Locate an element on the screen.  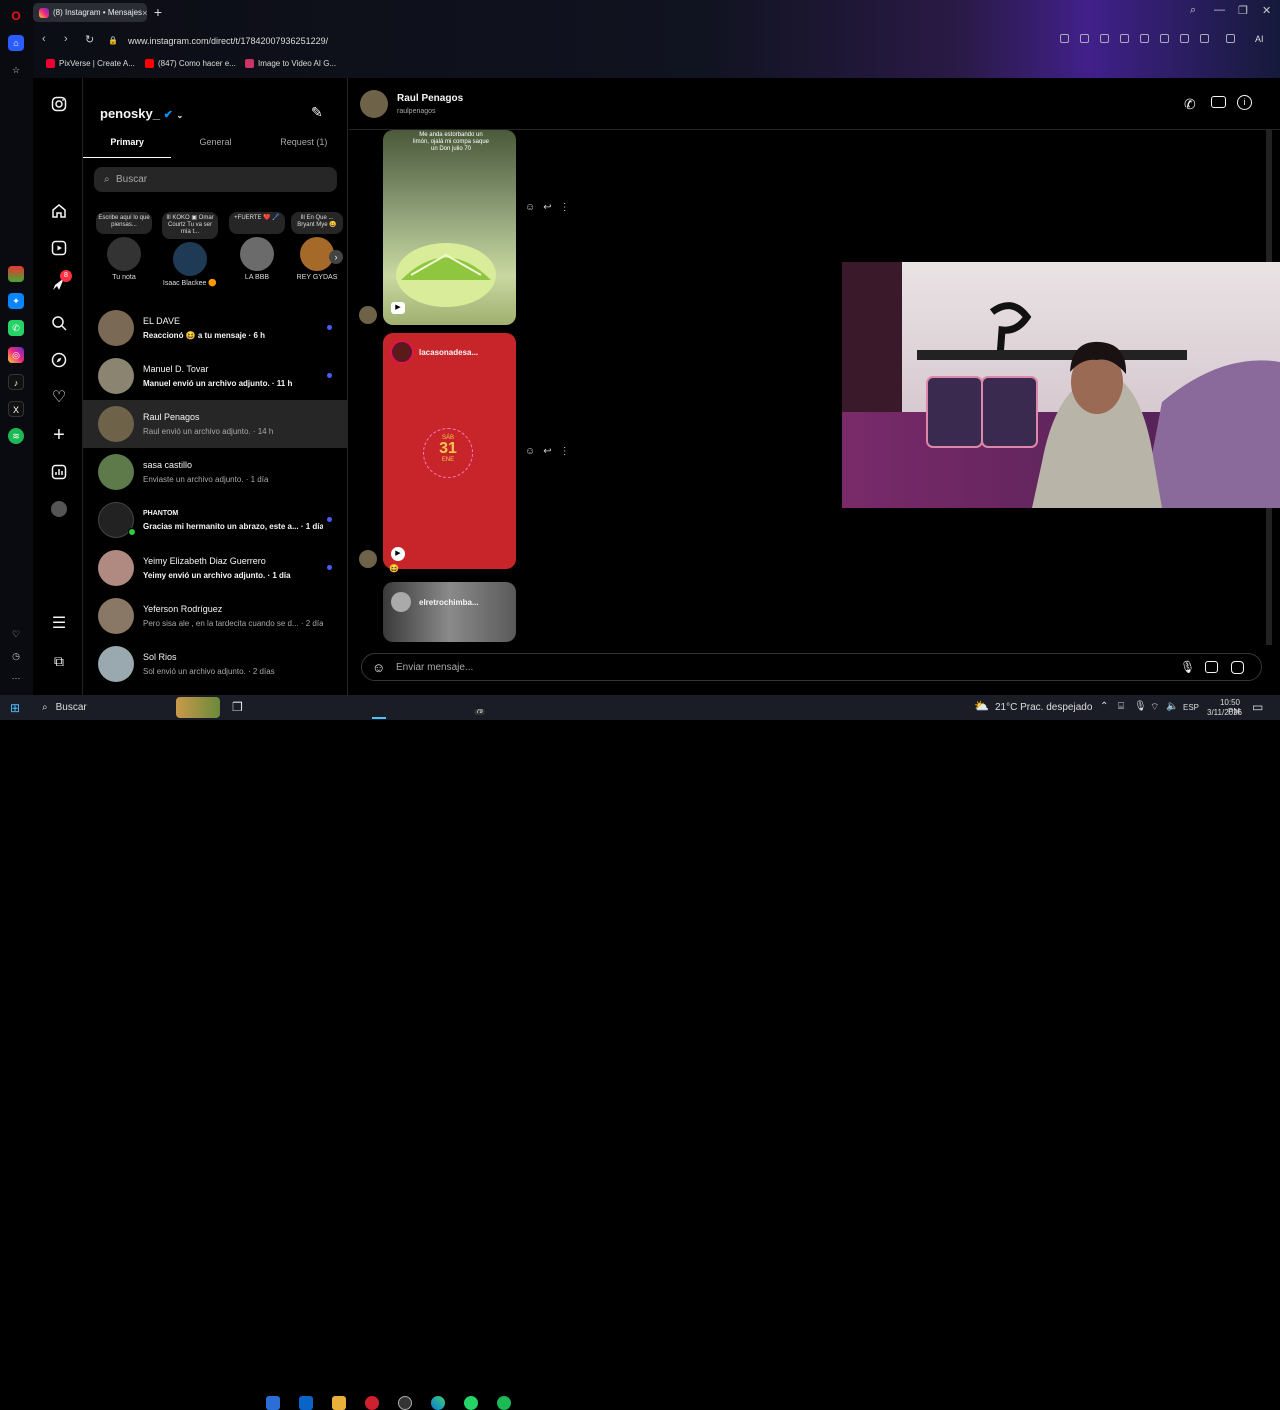
sticker-icon is located at coordinates (1237, 667).